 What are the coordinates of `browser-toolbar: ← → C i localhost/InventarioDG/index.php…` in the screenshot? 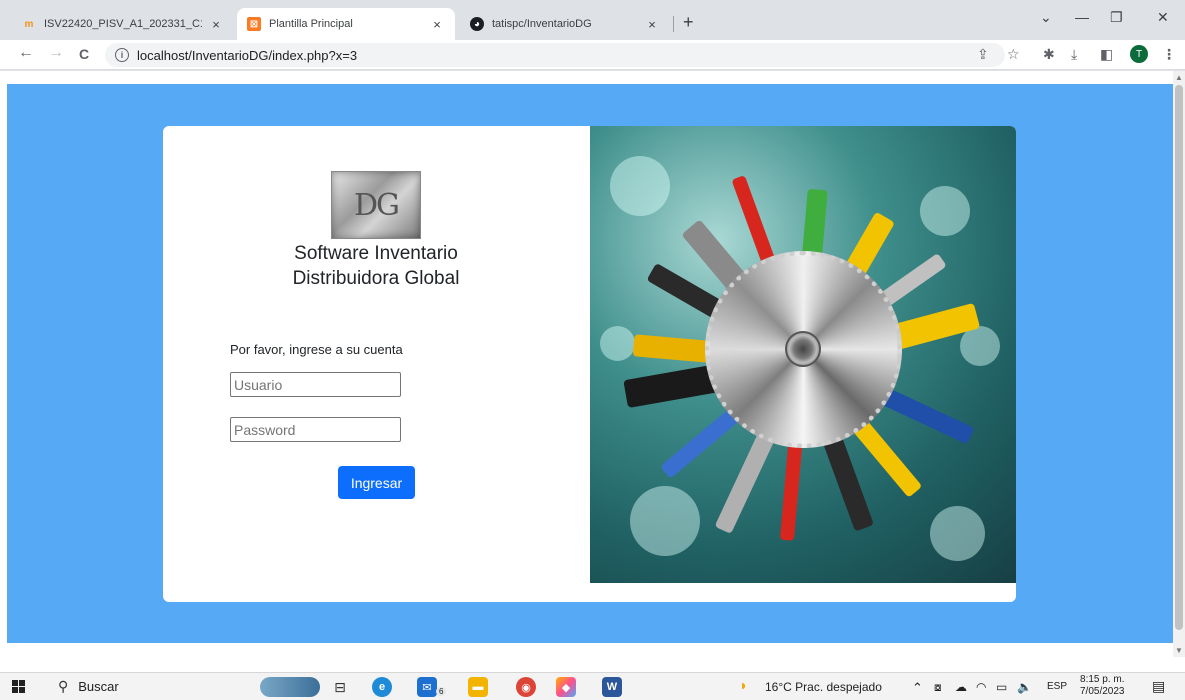 It's located at (592, 55).